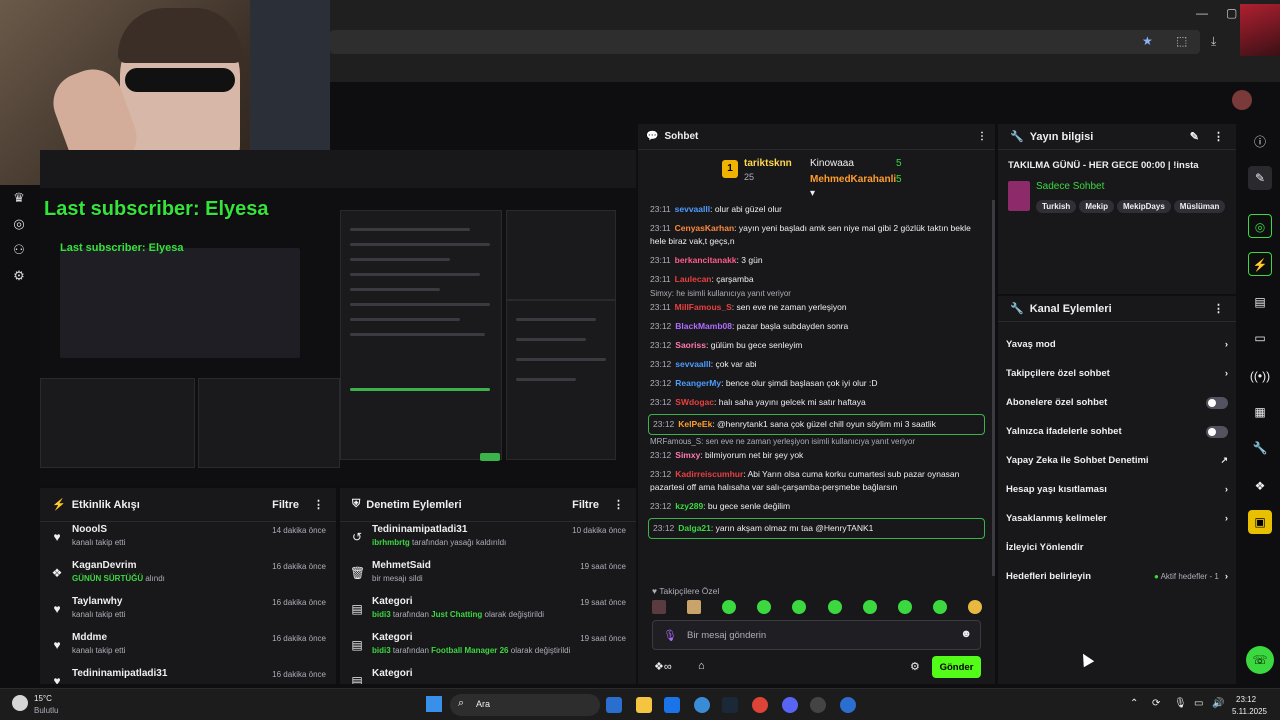 Image resolution: width=1280 pixels, height=720 pixels. Describe the element at coordinates (414, 504) in the screenshot. I see `moderation-title: Denetim Eylemleri` at that location.